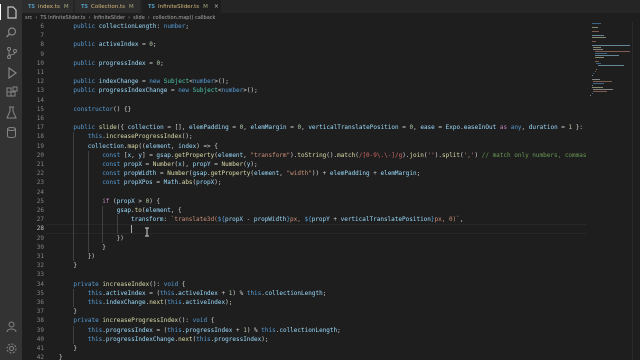  I want to click on database-icon, so click(11, 132).